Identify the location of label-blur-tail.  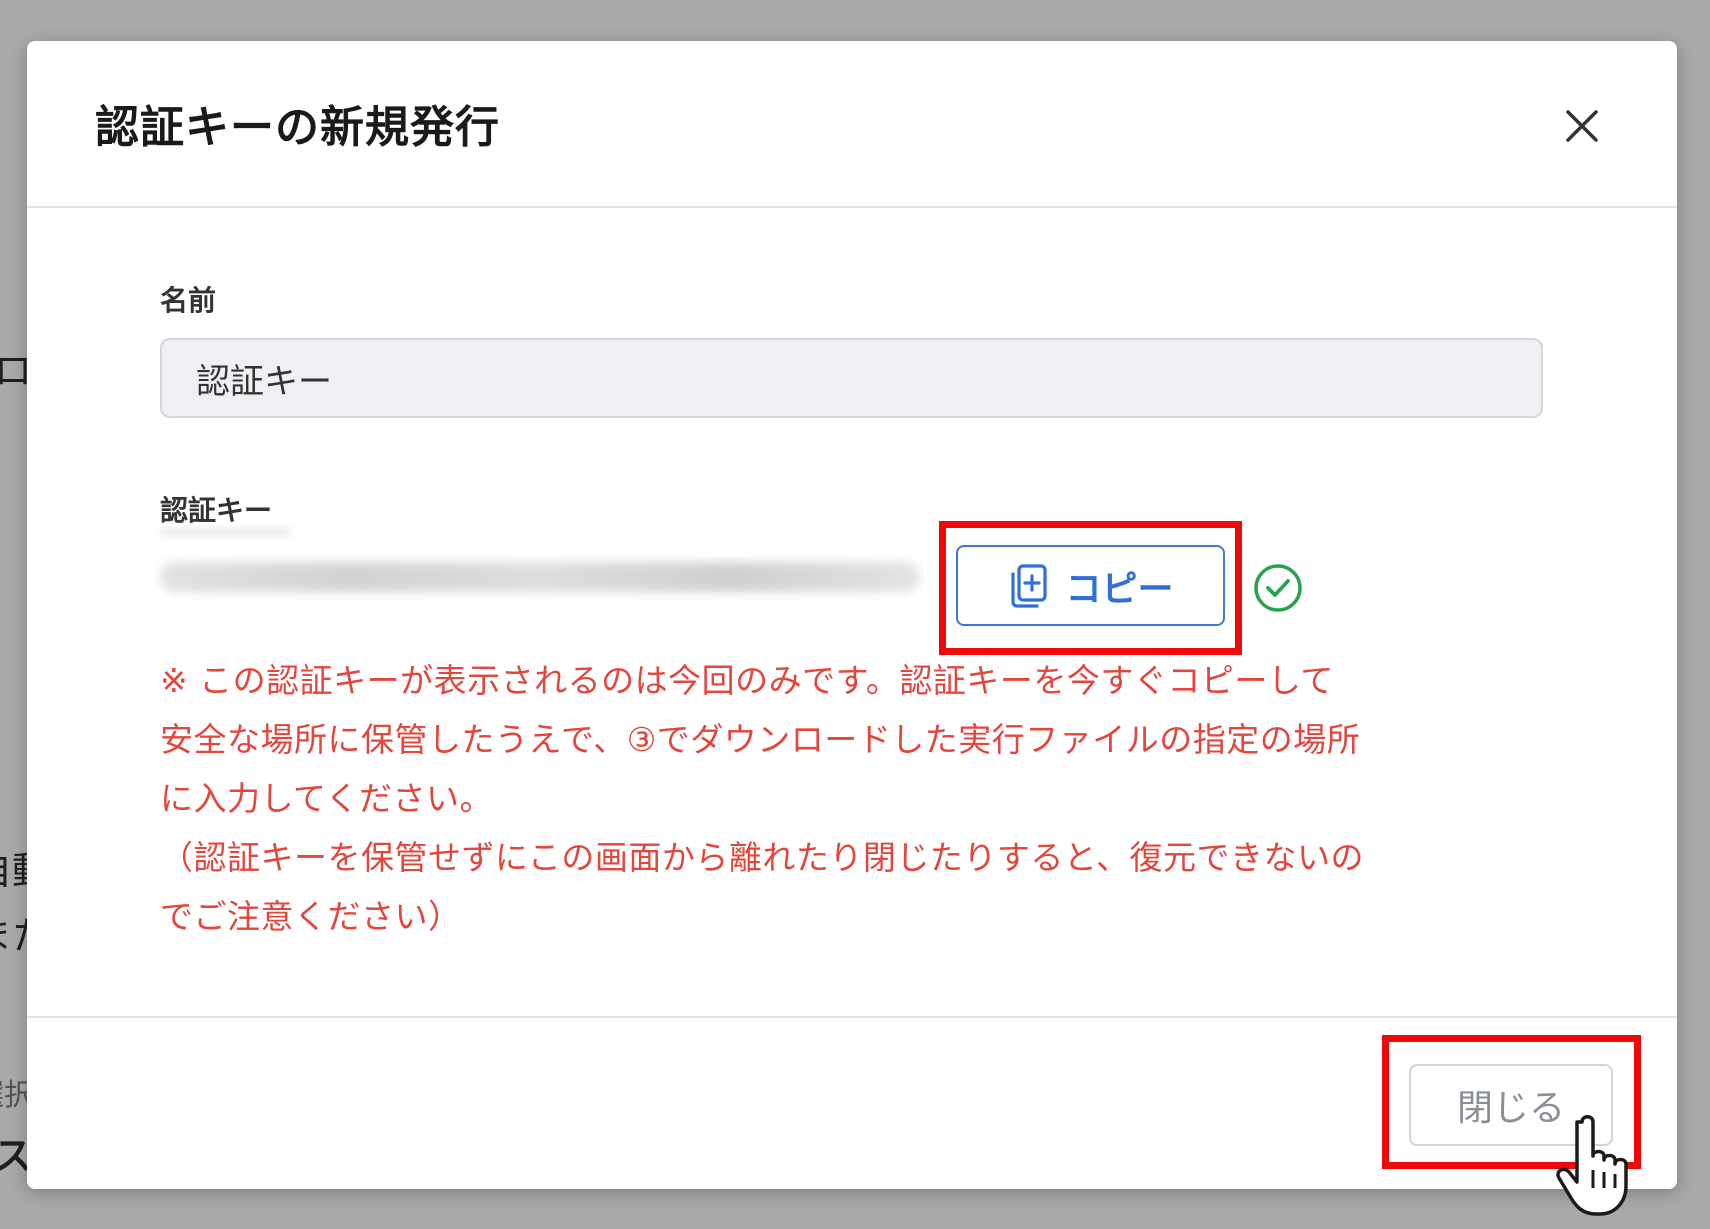
(225, 532).